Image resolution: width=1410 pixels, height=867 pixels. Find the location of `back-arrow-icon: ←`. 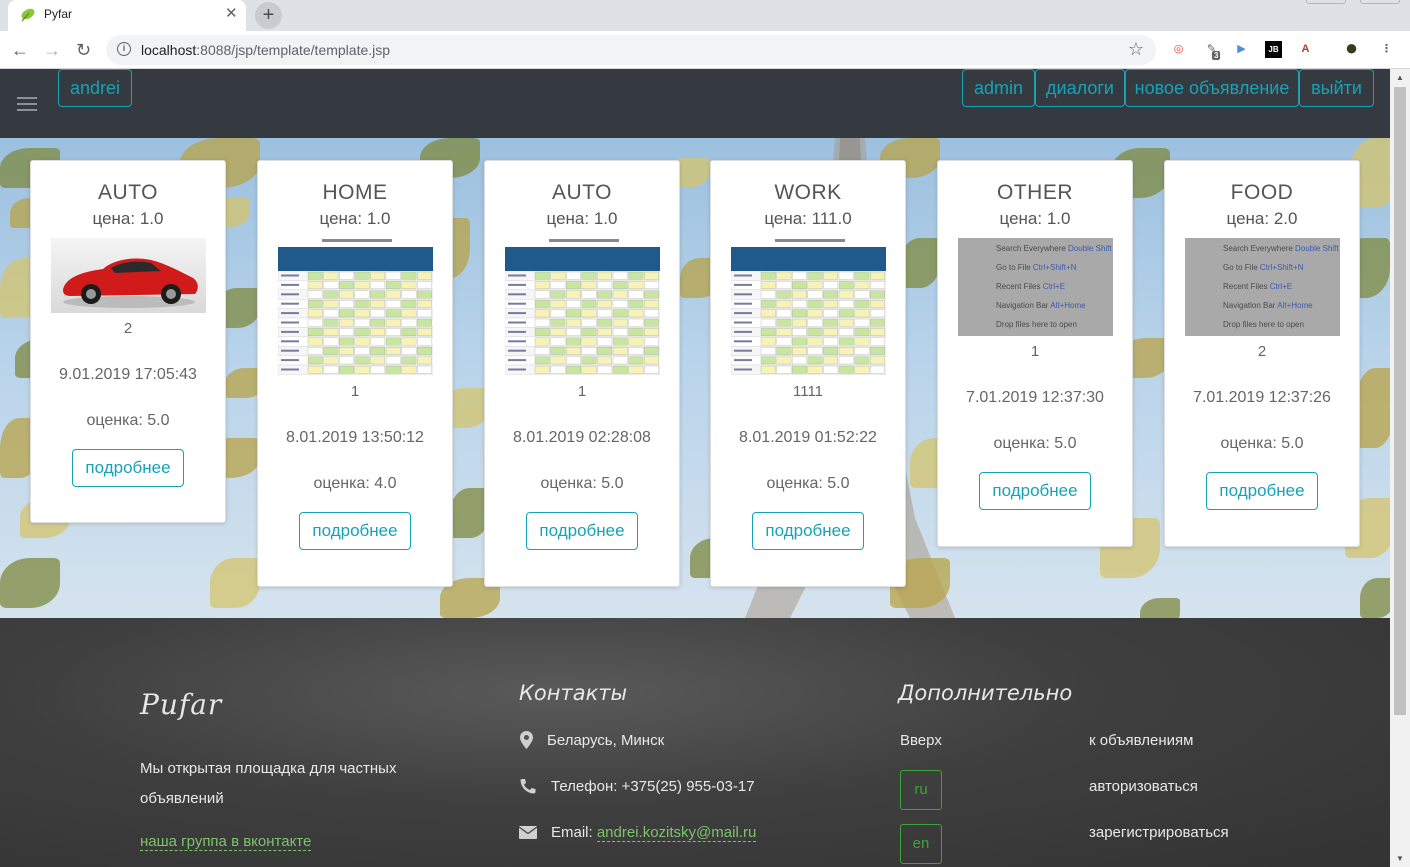

back-arrow-icon: ← is located at coordinates (20, 50).